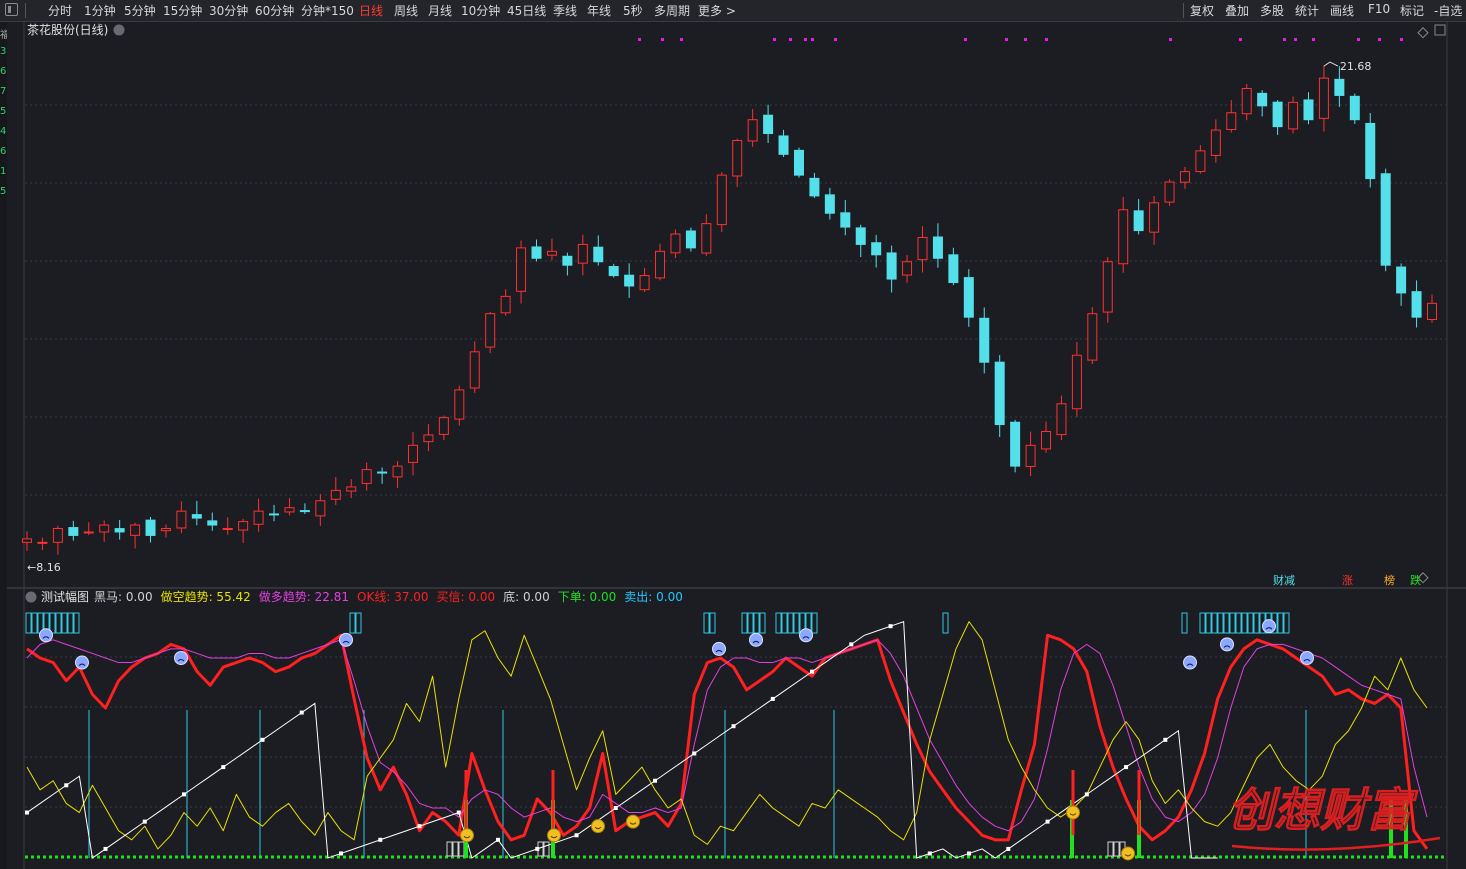 This screenshot has width=1466, height=869. Describe the element at coordinates (1415, 580) in the screenshot. I see `price-panel-tag: 跌` at that location.